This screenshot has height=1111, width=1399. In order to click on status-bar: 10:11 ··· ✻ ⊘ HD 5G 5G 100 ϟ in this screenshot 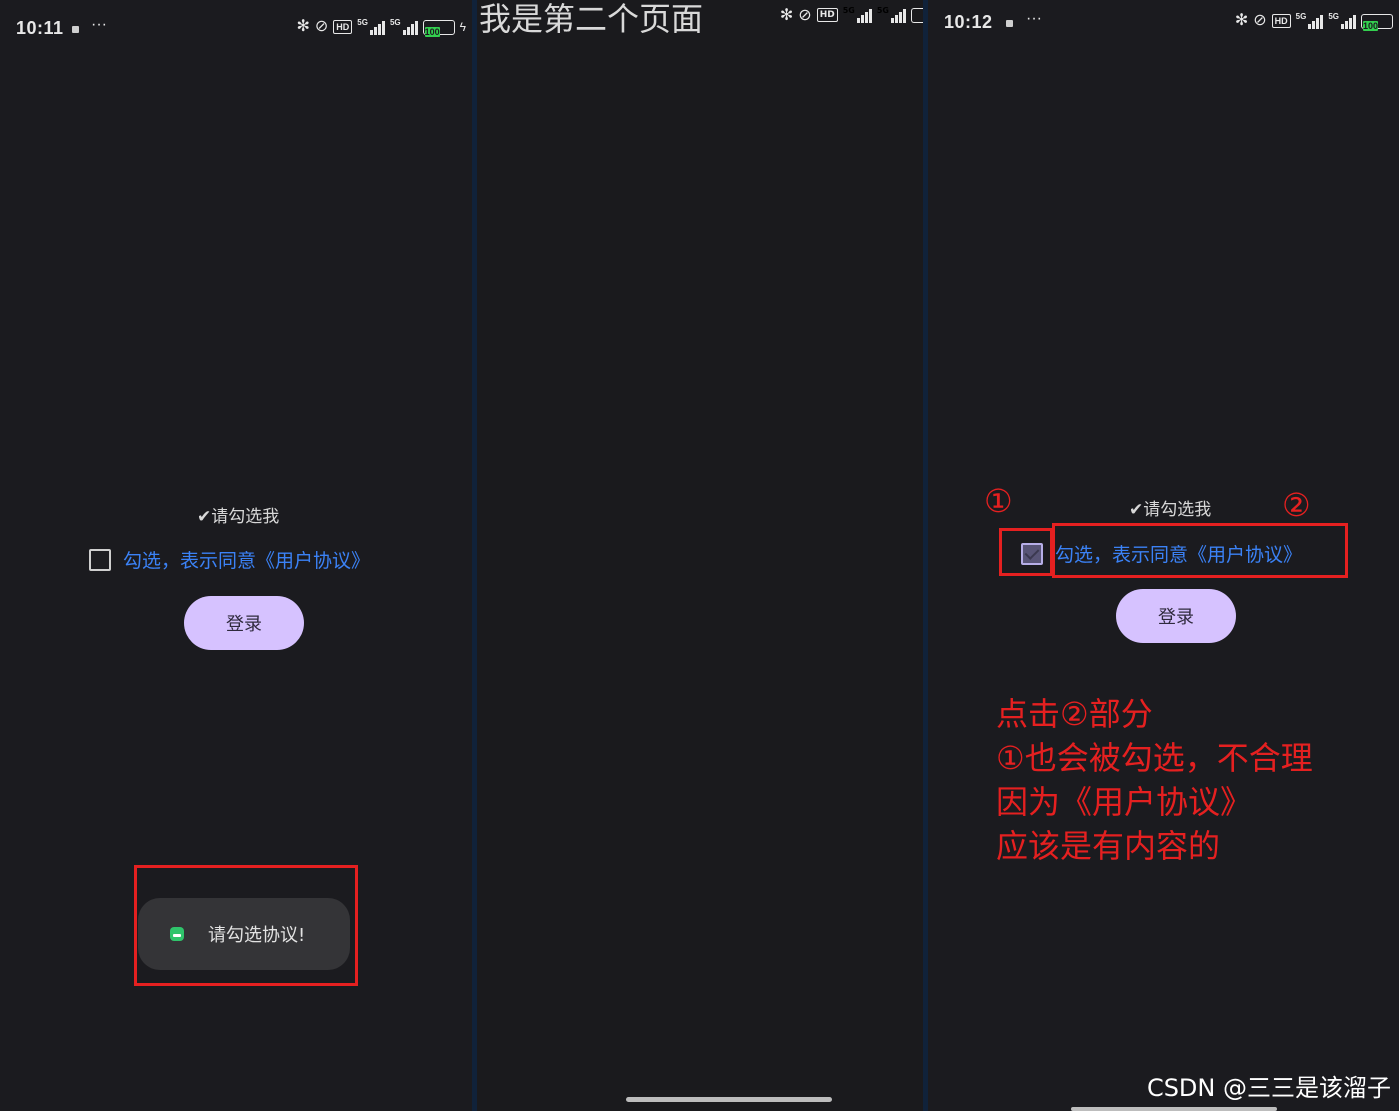, I will do `click(241, 29)`.